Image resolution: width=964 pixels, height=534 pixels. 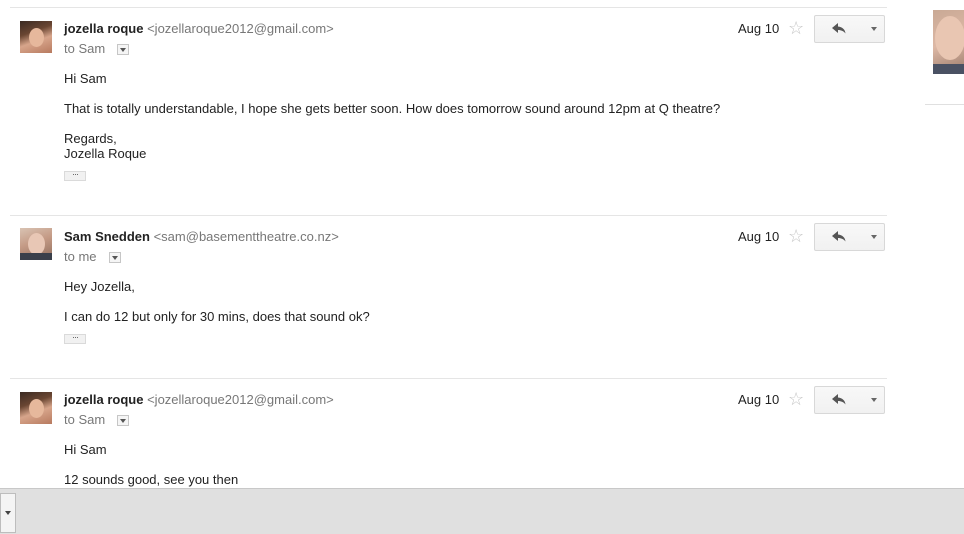 What do you see at coordinates (944, 104) in the screenshot?
I see `sidebar-divider` at bounding box center [944, 104].